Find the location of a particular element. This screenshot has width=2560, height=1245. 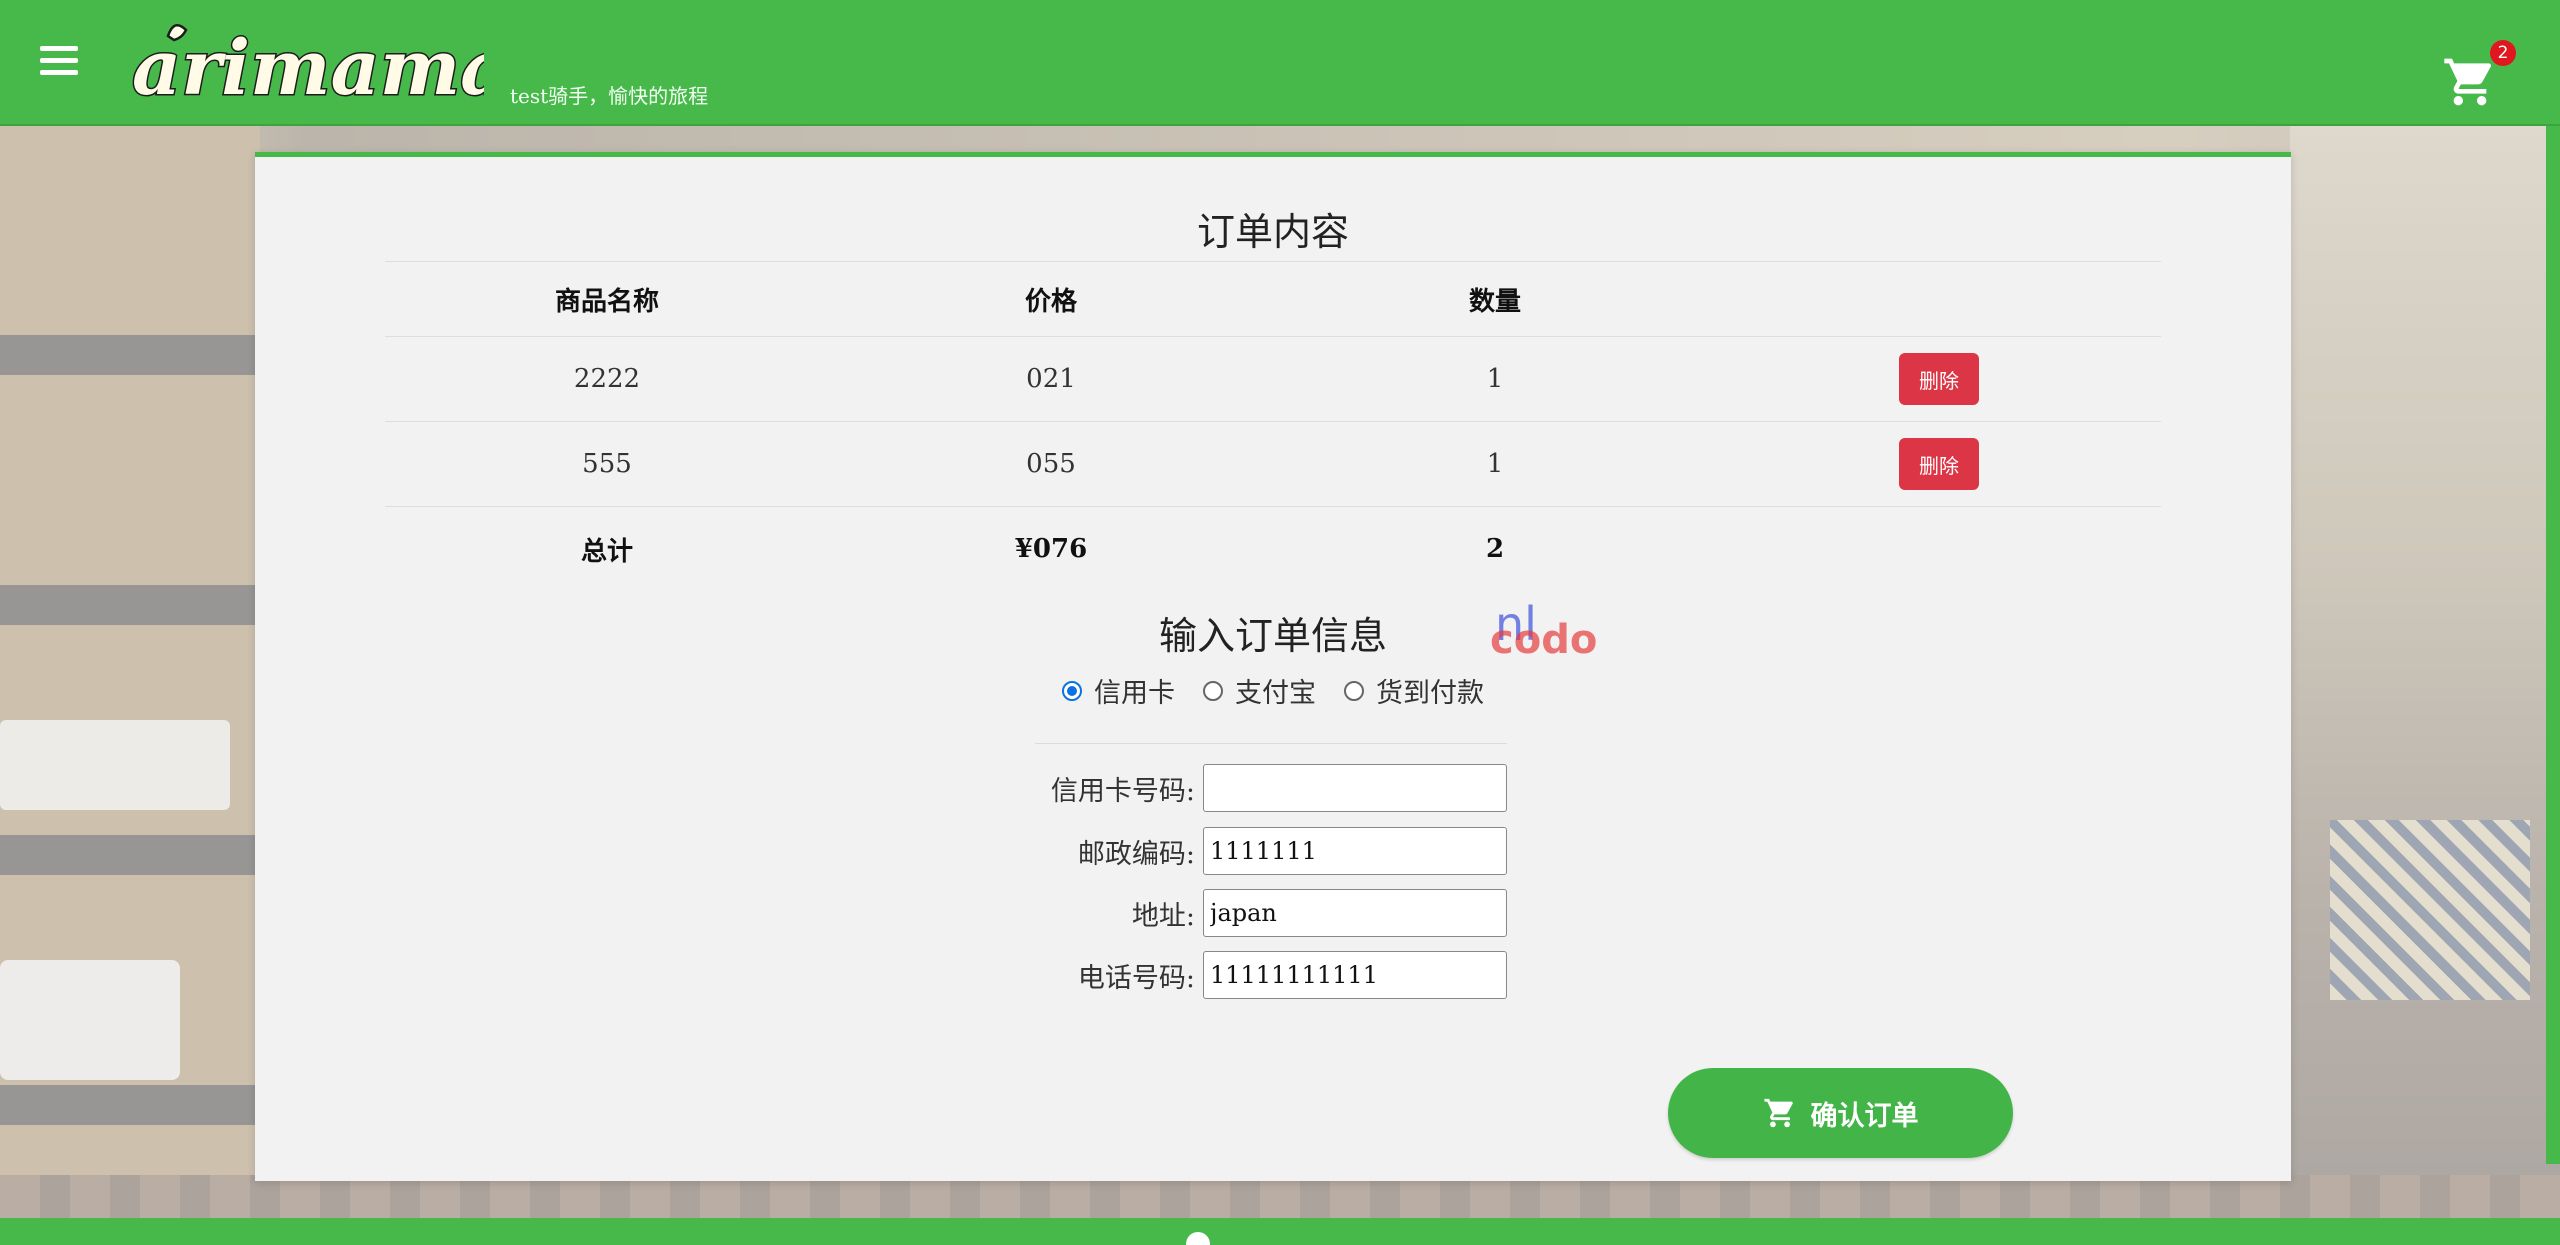

form-row-address: 地址: is located at coordinates (1273, 913).